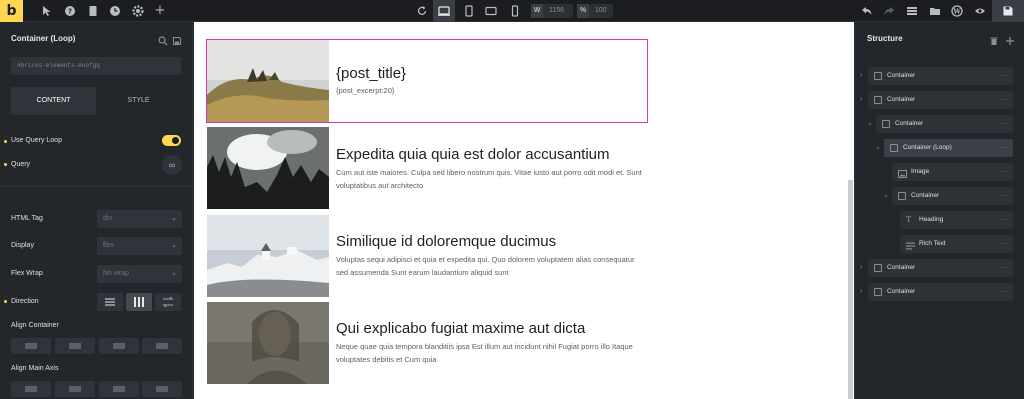  I want to click on canvas-scrollbar, so click(850, 289).